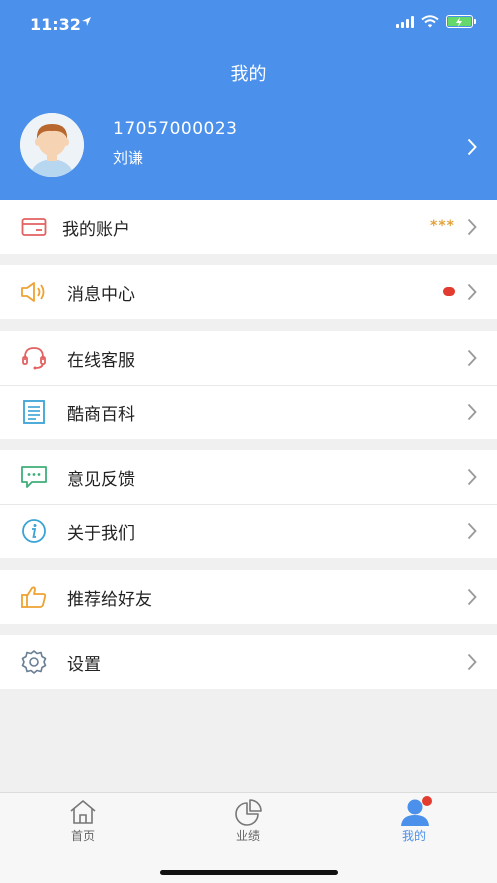 The width and height of the screenshot is (497, 883). I want to click on headset-icon, so click(34, 358).